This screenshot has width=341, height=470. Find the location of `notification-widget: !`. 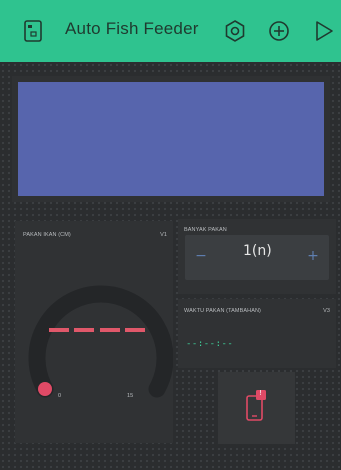

notification-widget: ! is located at coordinates (256, 408).